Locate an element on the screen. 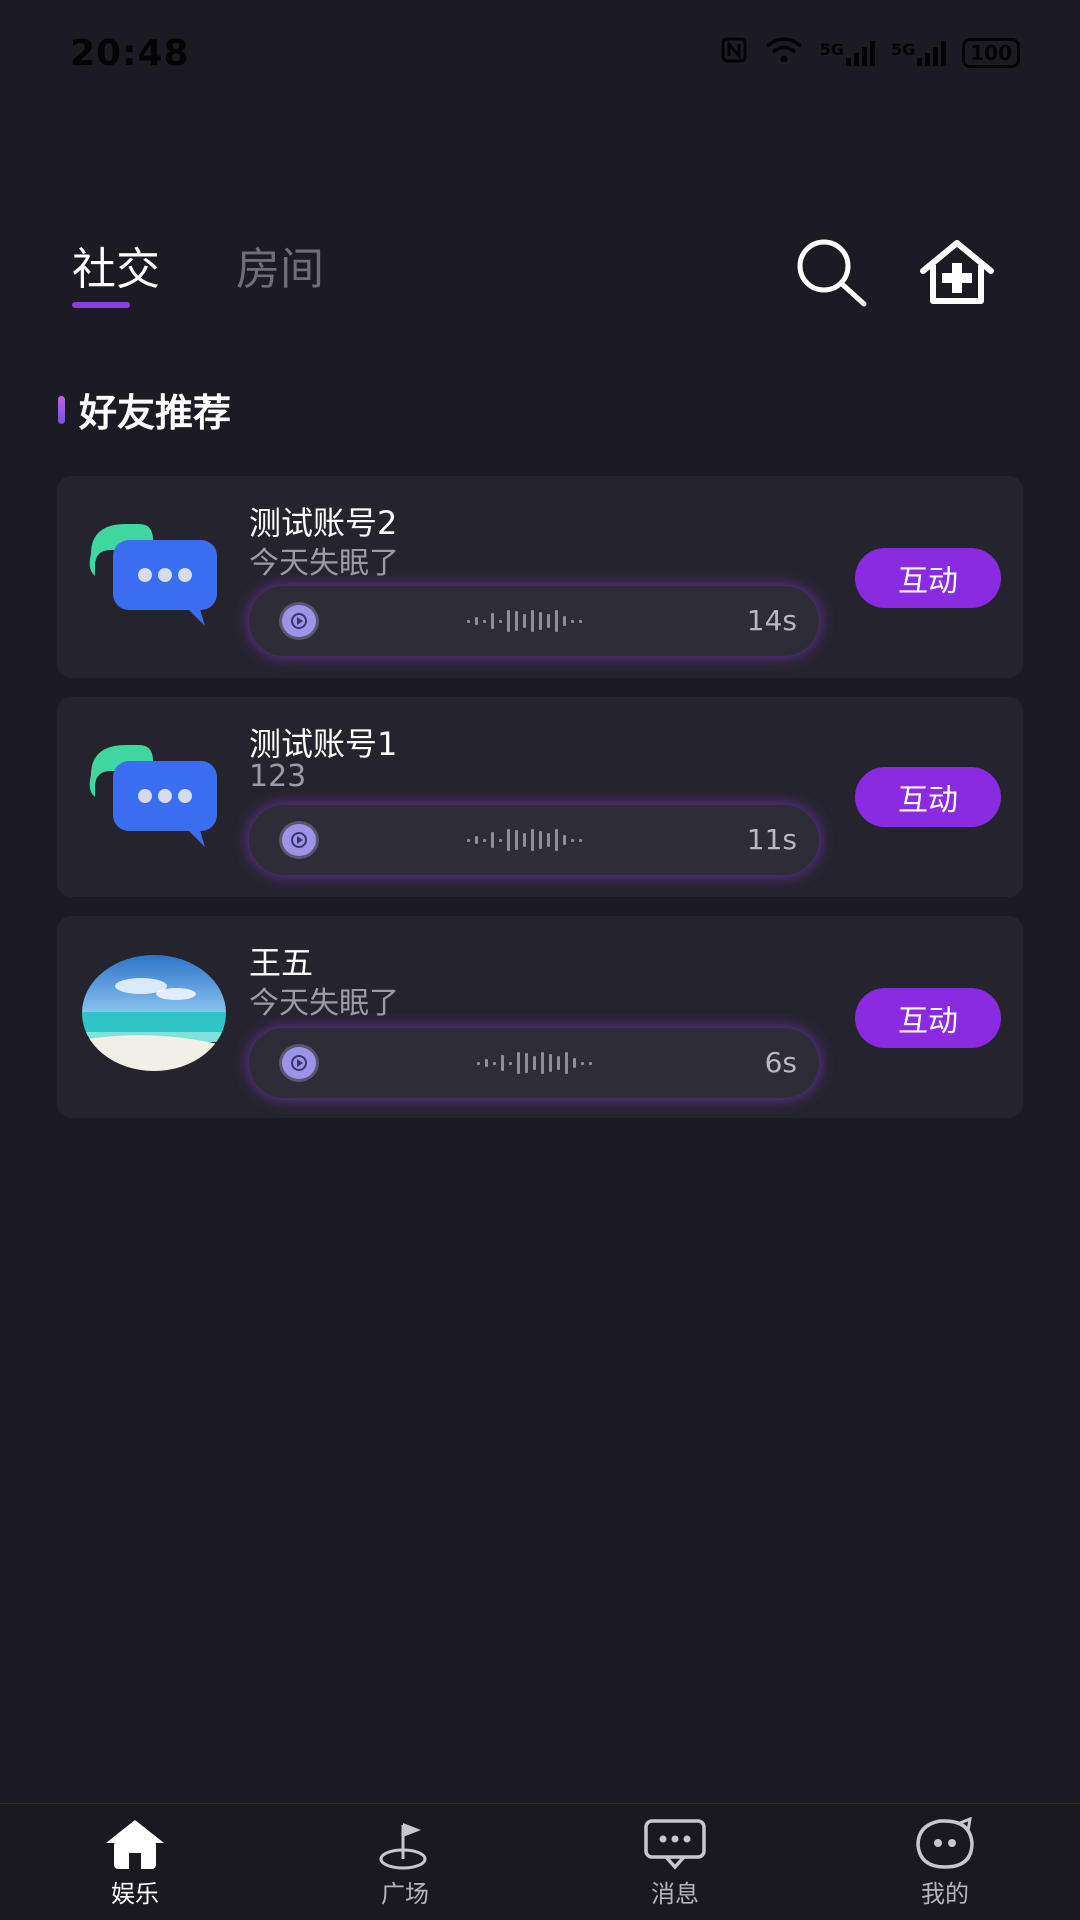  tab-social: 社交 is located at coordinates (116, 274).